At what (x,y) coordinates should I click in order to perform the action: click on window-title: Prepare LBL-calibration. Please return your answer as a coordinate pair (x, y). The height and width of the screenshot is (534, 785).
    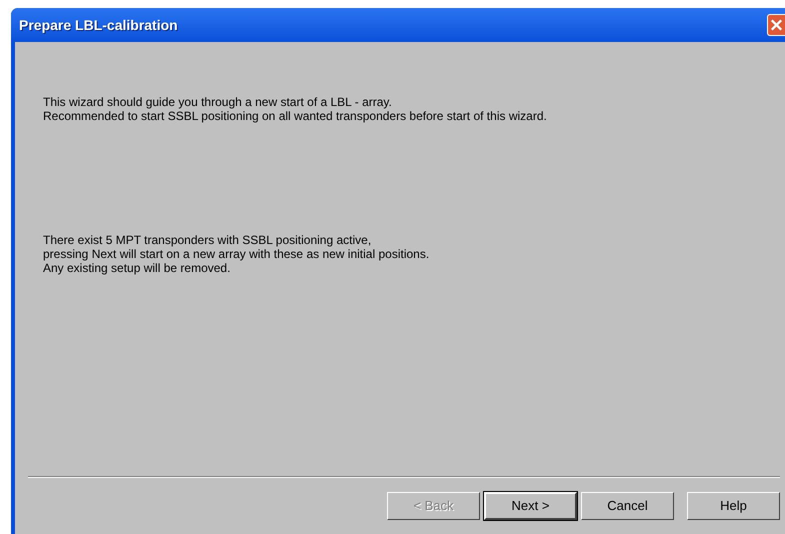
    Looking at the image, I should click on (98, 25).